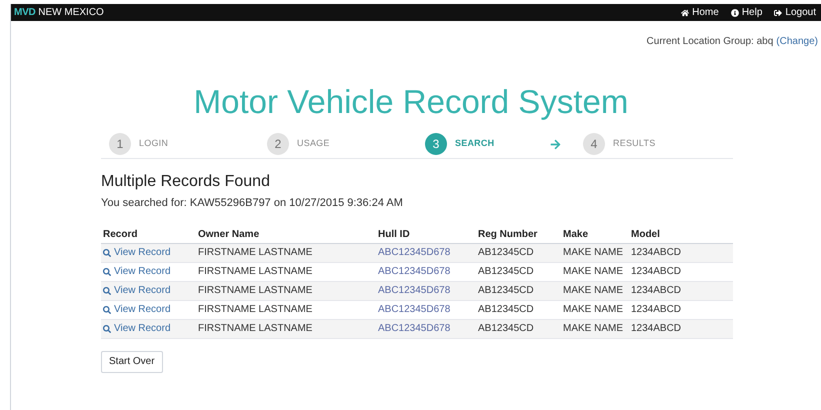 Image resolution: width=821 pixels, height=410 pixels. Describe the element at coordinates (252, 203) in the screenshot. I see `search-summary: You searched for: KAW55296B797 on 10/27/2015 9:36:24 AM` at that location.